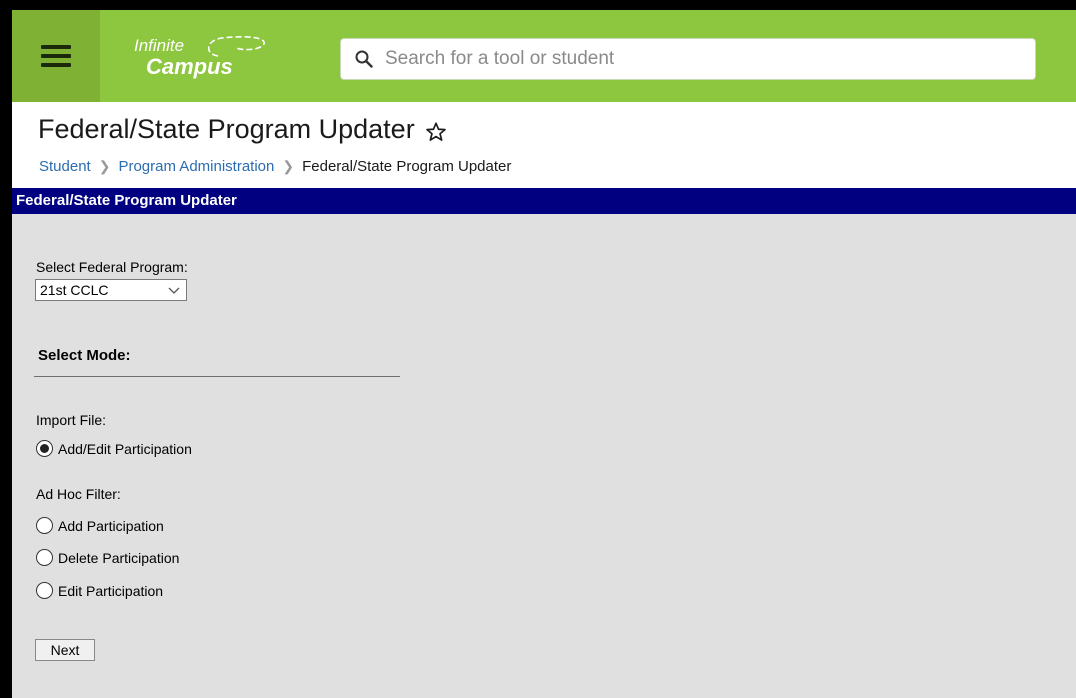 The width and height of the screenshot is (1076, 698). I want to click on search-input, so click(685, 59).